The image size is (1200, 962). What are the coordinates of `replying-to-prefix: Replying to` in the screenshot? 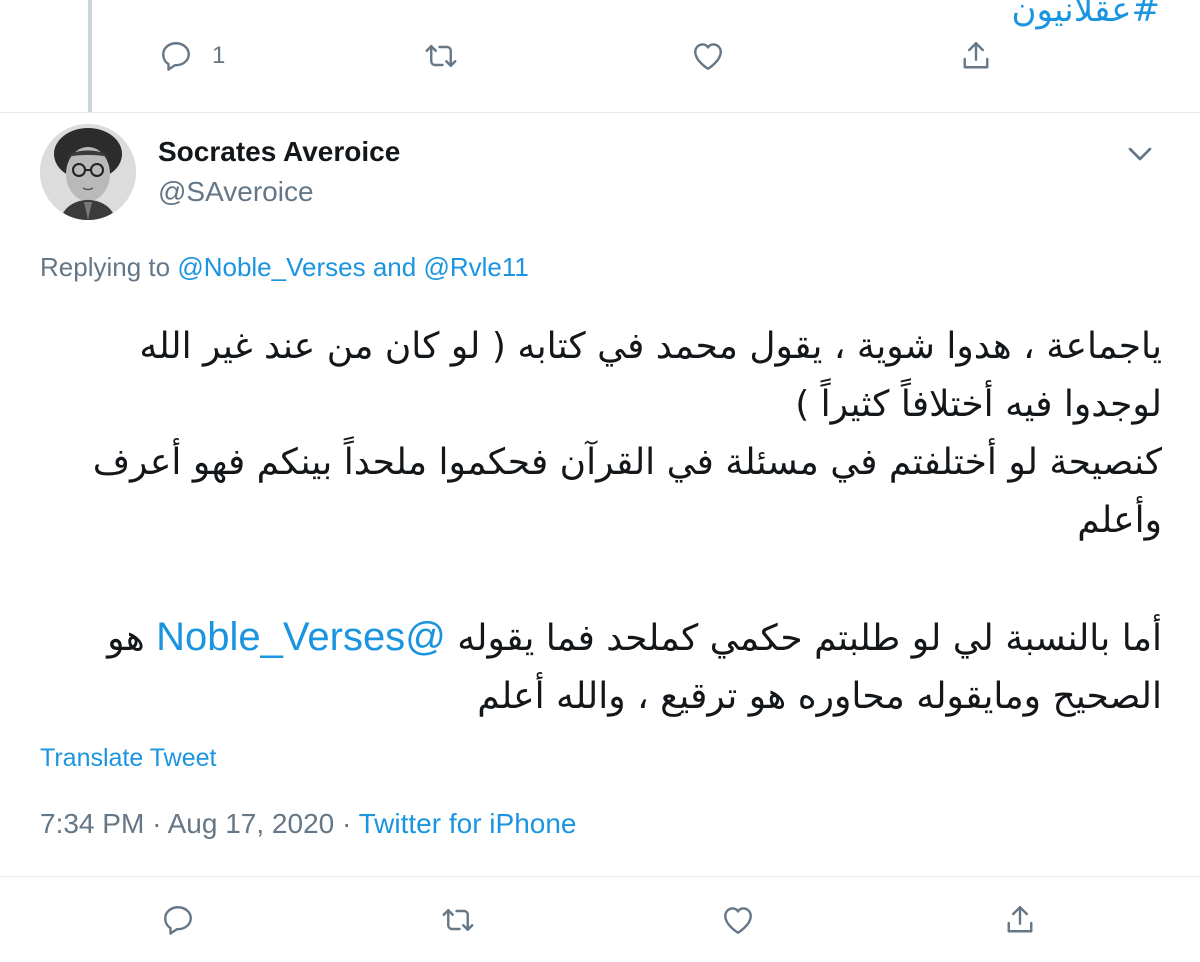 It's located at (105, 267).